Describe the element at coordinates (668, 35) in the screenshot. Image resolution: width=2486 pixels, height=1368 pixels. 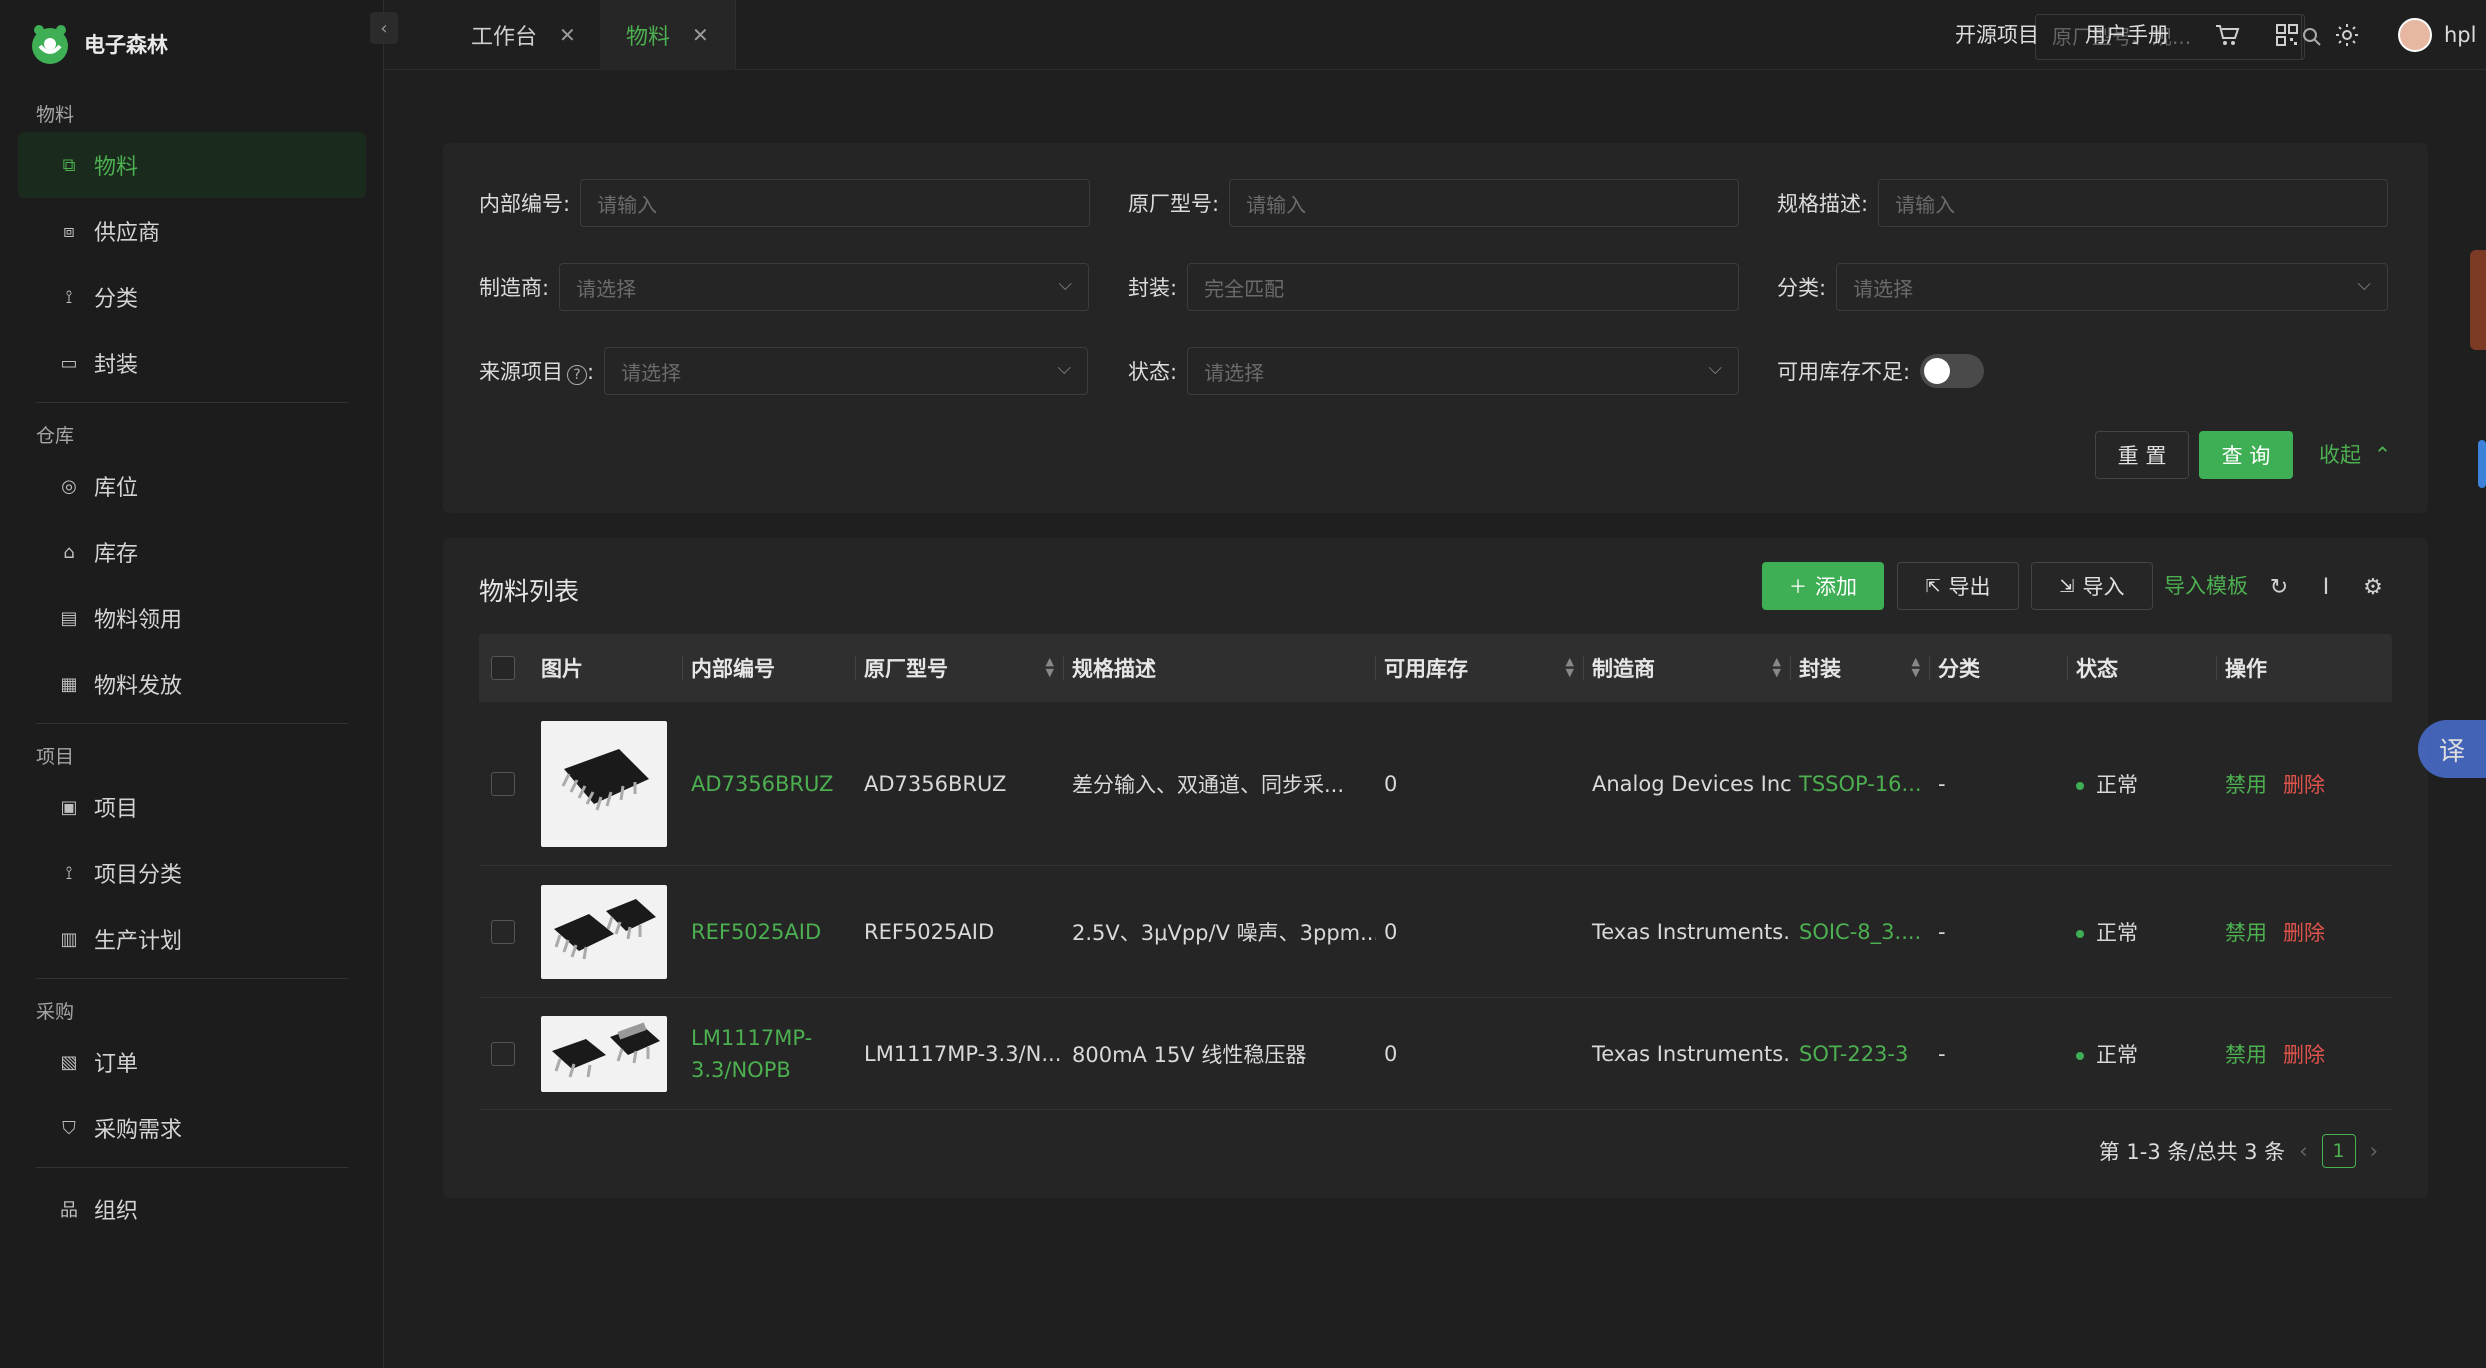
I see `tab-material: 物料 ✕` at that location.